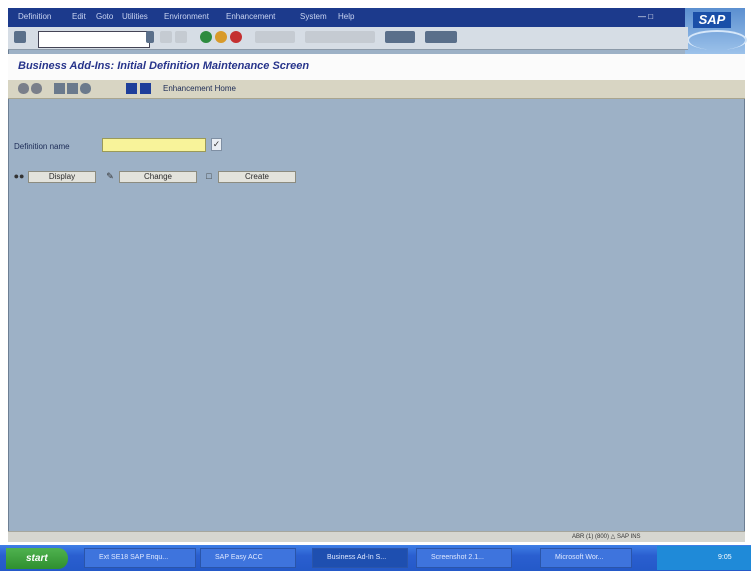 The height and width of the screenshot is (571, 751). What do you see at coordinates (110, 176) in the screenshot?
I see `change-pencil-icon: ✎` at bounding box center [110, 176].